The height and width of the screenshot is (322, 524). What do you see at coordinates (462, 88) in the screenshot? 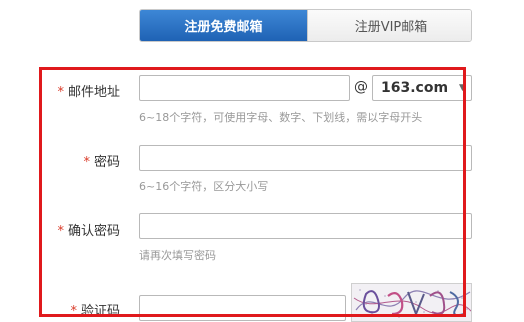
I see `chevron-down-icon: ▼` at bounding box center [462, 88].